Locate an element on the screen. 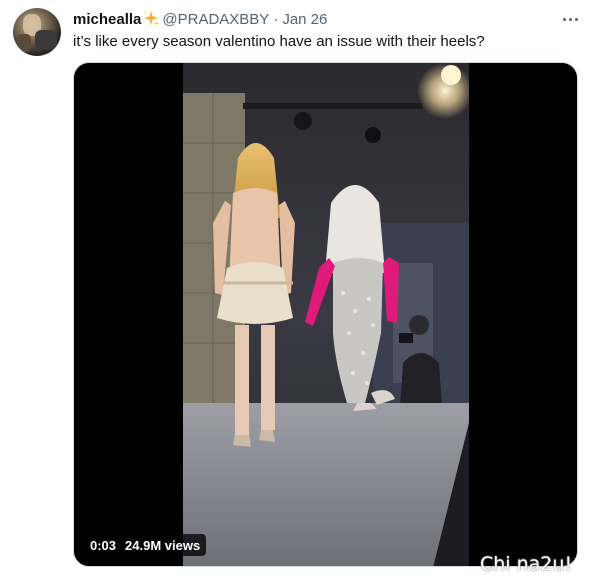 This screenshot has height=577, width=591. sparkles-icon is located at coordinates (151, 19).